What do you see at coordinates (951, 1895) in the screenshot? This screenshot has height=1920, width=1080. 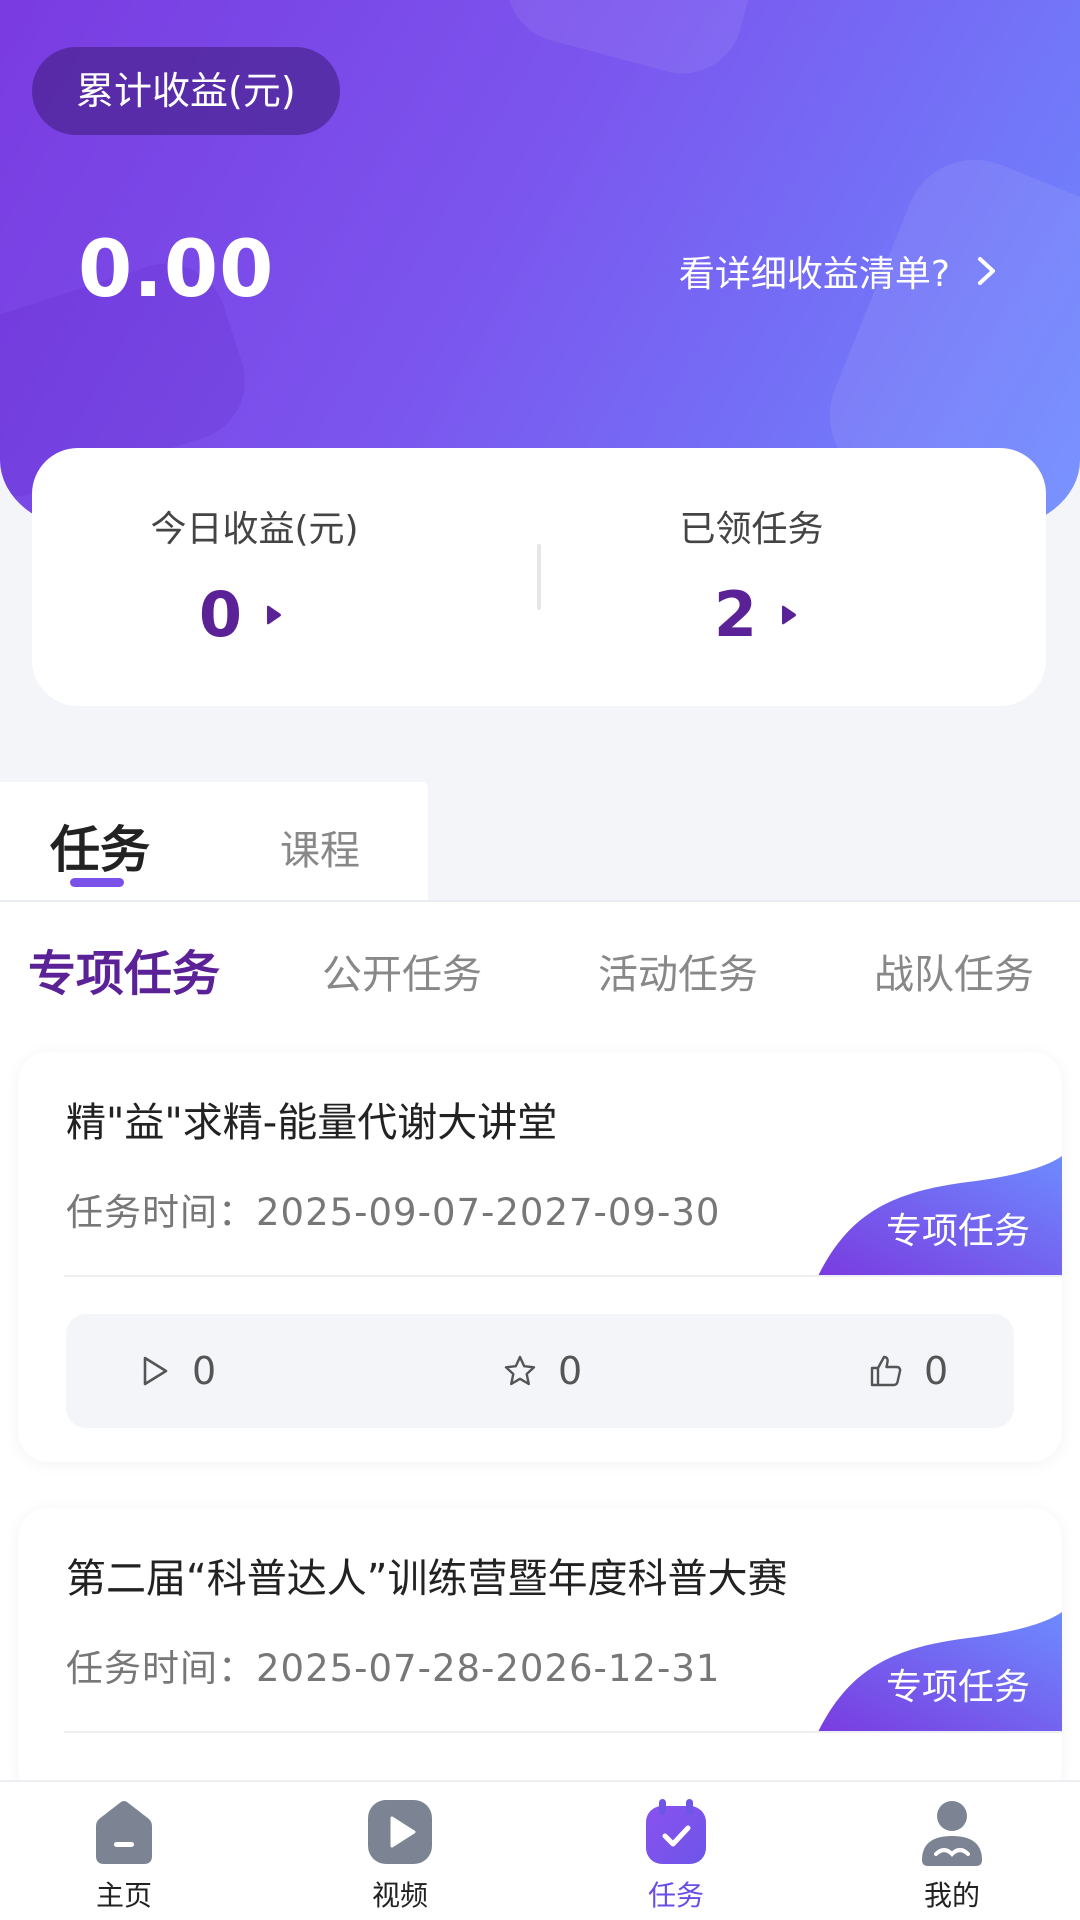 I see `nav-profile-label: 我的` at bounding box center [951, 1895].